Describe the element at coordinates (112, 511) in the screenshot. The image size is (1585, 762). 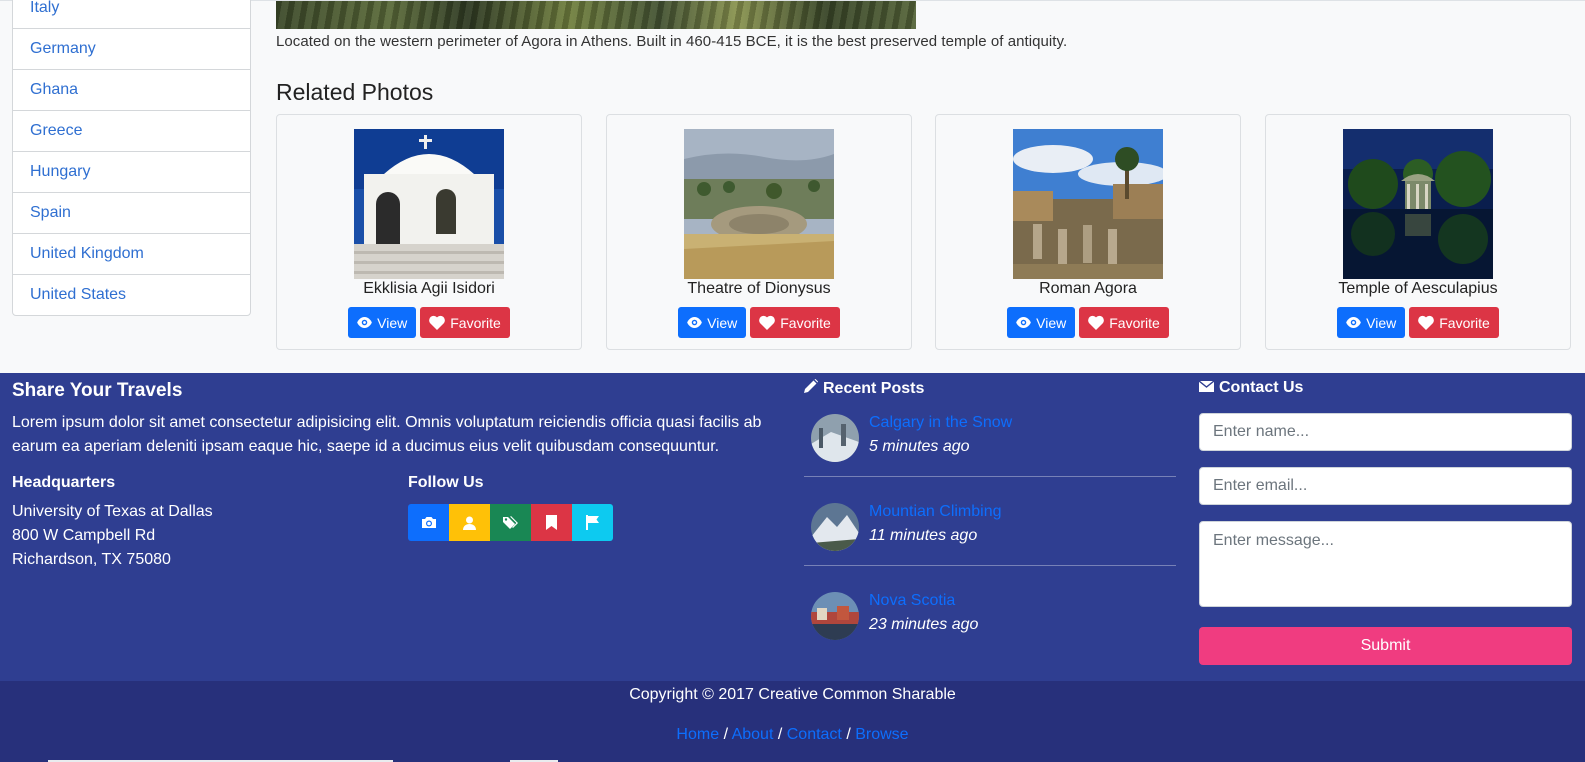
I see `address-line: University of Texas at Dallas` at that location.